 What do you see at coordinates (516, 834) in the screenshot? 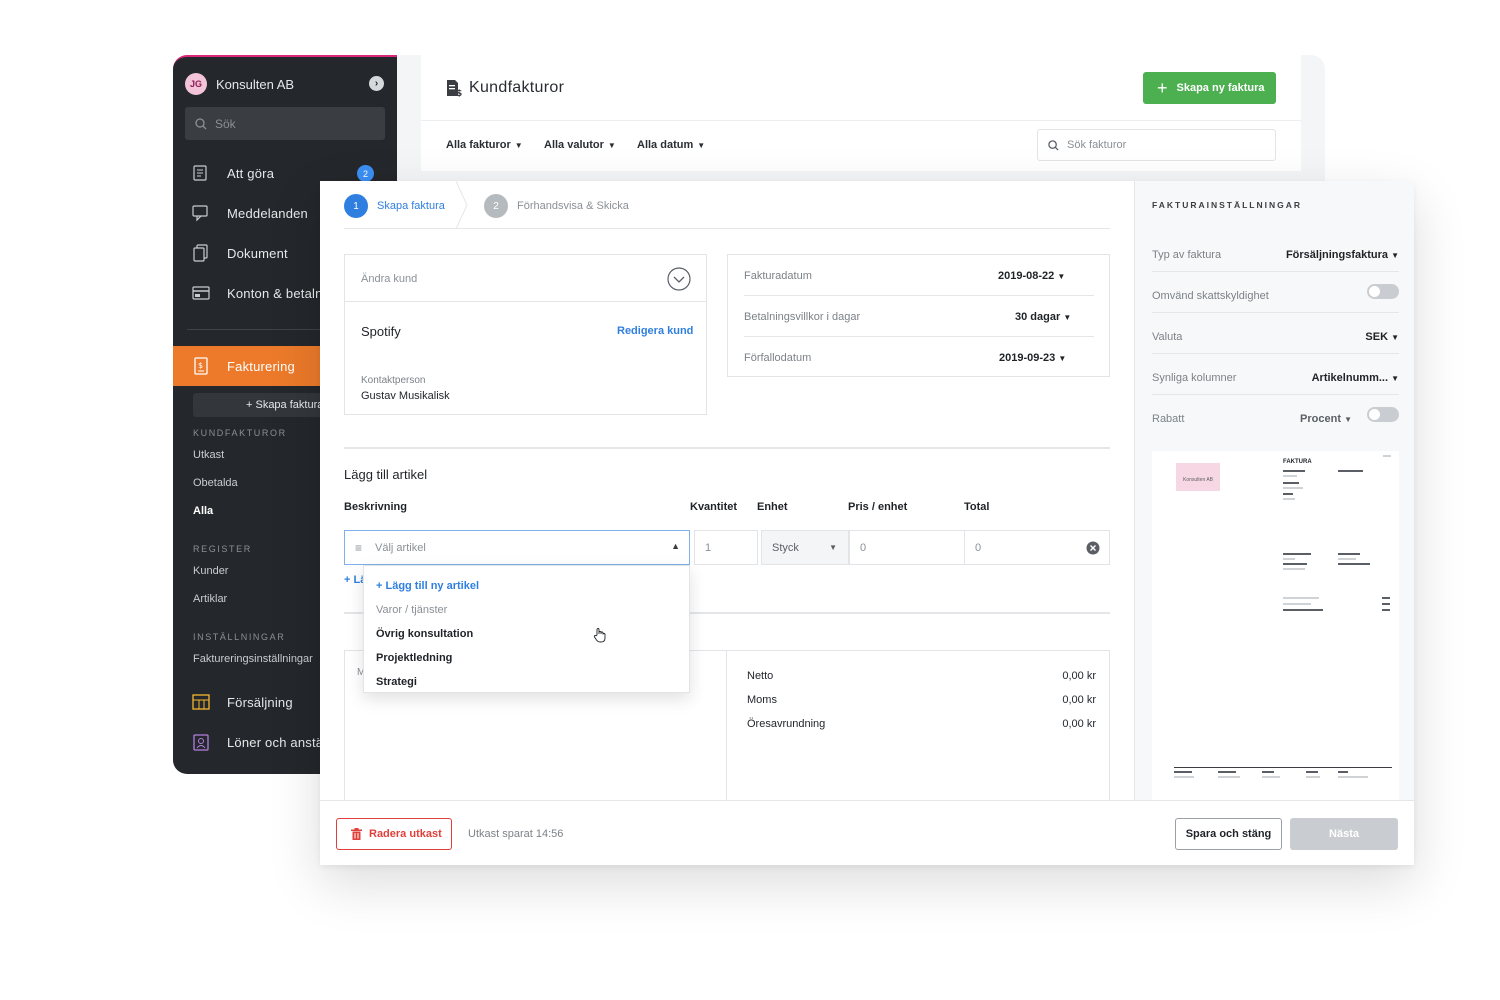
I see `draft-saved-status: Utkast sparat 14:56` at bounding box center [516, 834].